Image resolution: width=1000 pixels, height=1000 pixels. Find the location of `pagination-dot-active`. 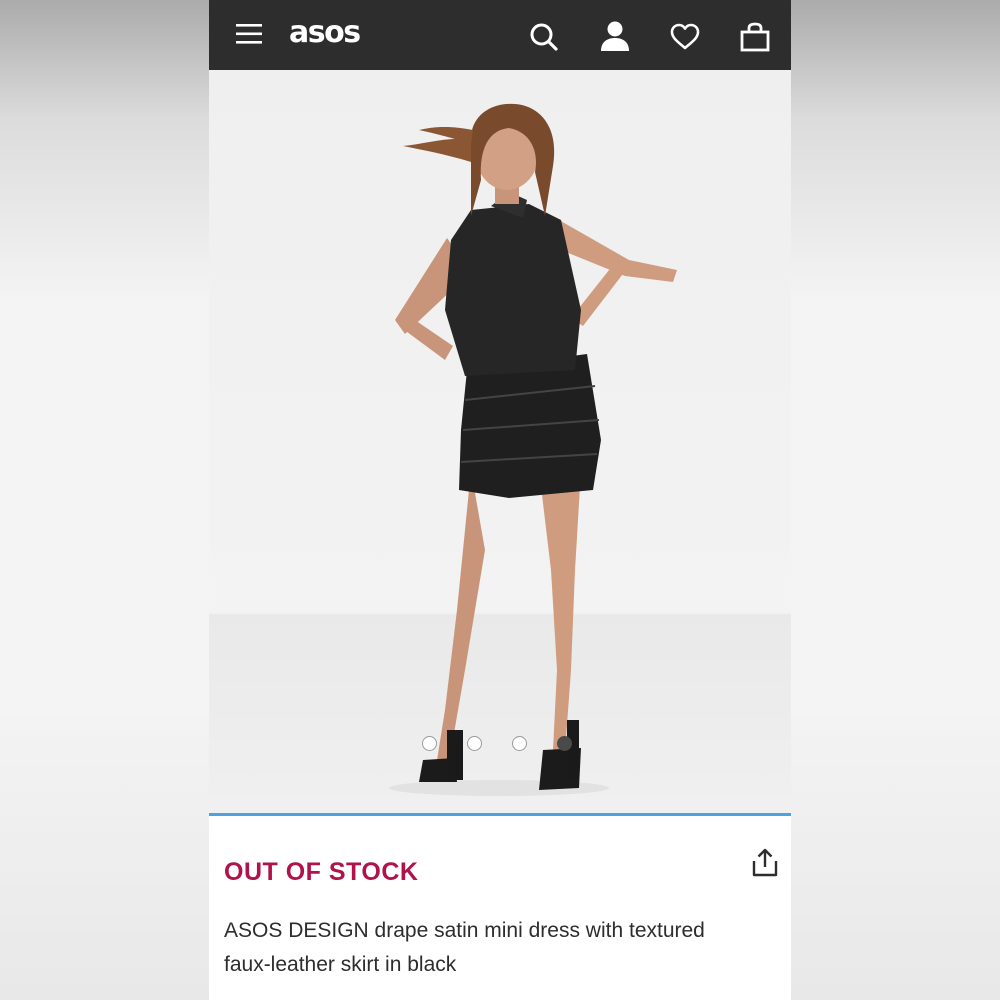

pagination-dot-active is located at coordinates (564, 743).